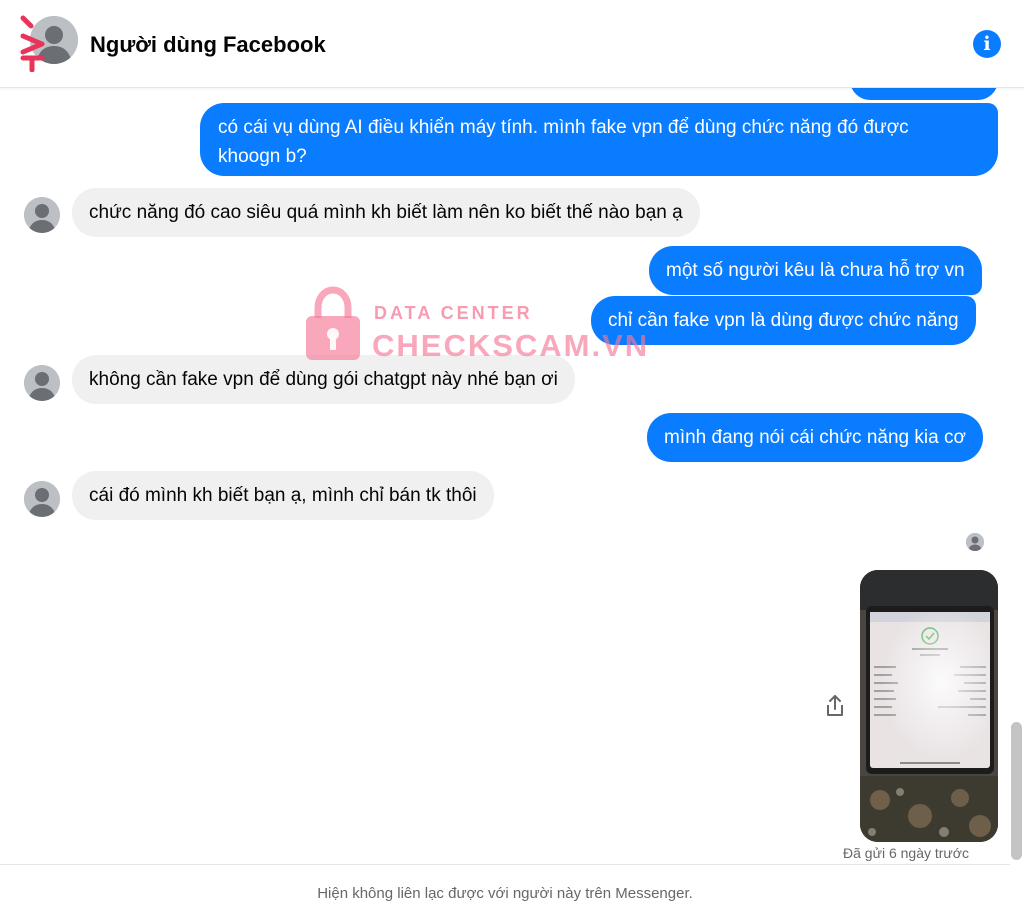 Image resolution: width=1024 pixels, height=911 pixels. Describe the element at coordinates (453, 313) in the screenshot. I see `watermark-line1: DATA CENTER` at that location.